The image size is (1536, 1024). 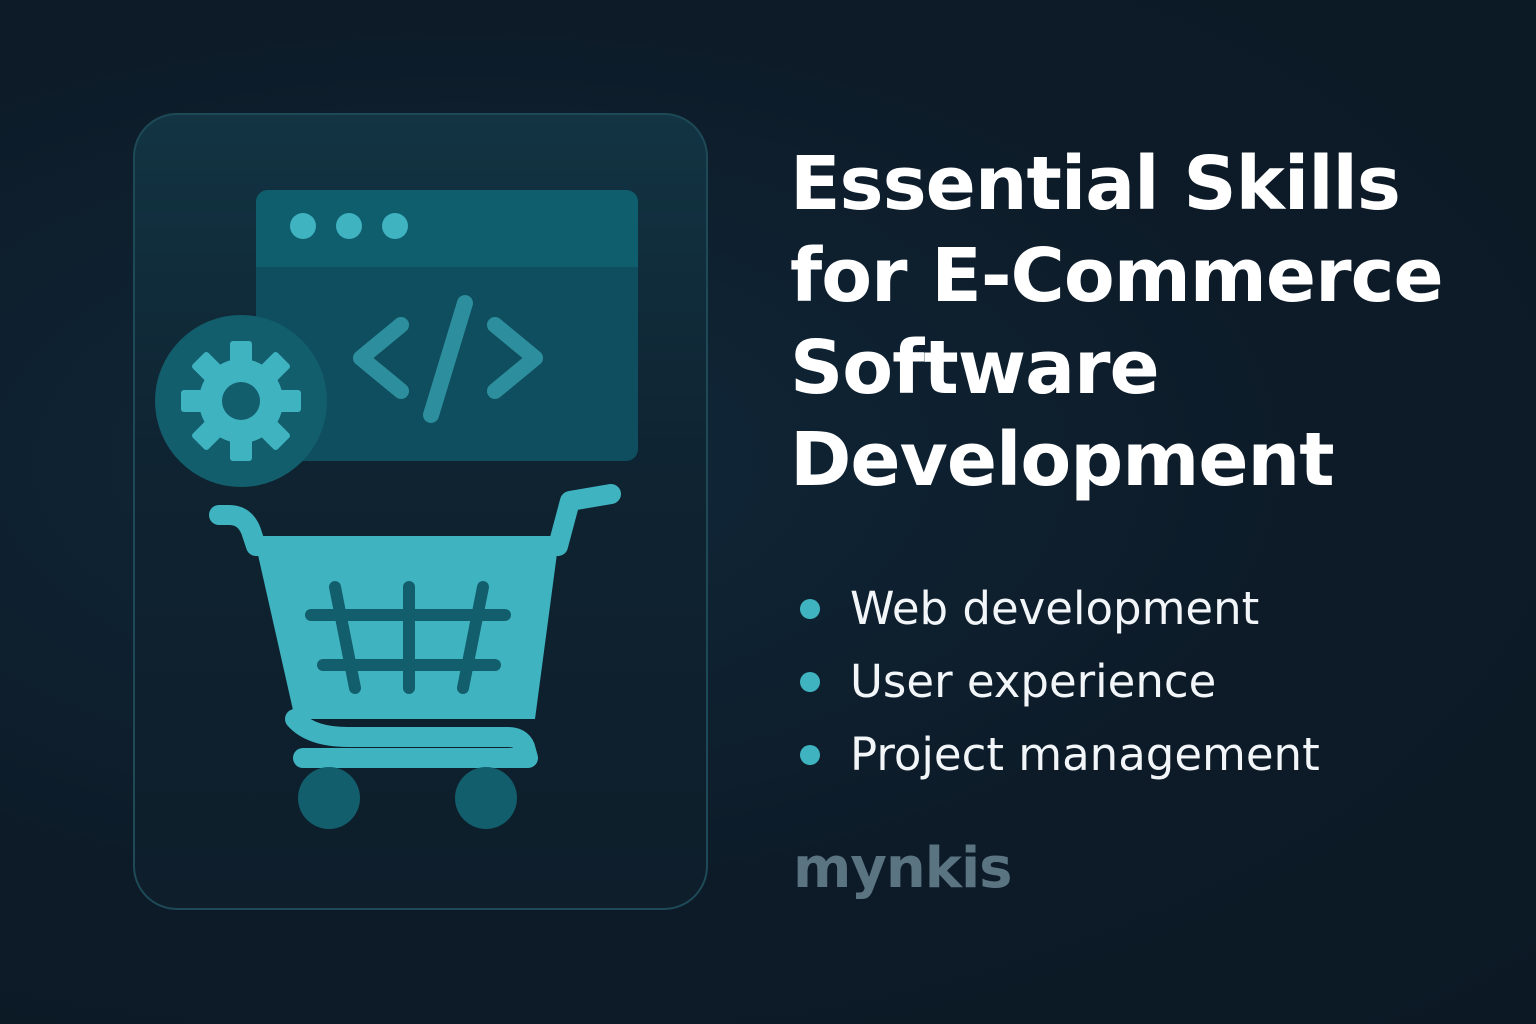 What do you see at coordinates (902, 868) in the screenshot?
I see `brand-logo: mynkis` at bounding box center [902, 868].